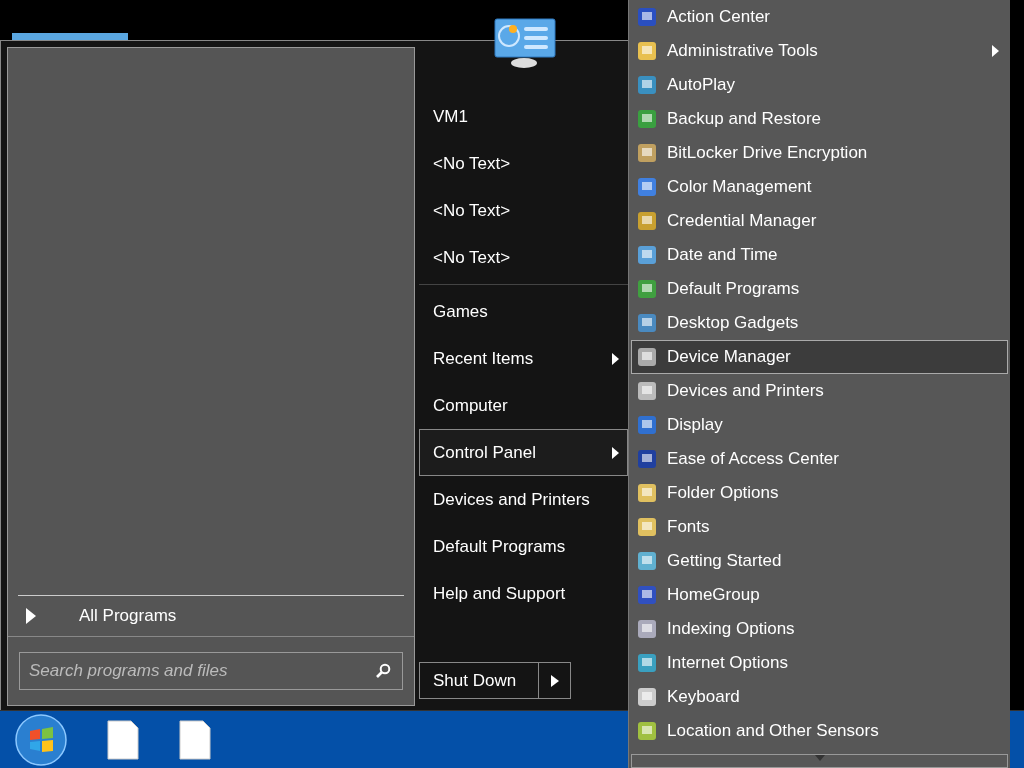 The height and width of the screenshot is (768, 1024). What do you see at coordinates (523, 311) in the screenshot?
I see `menu-item: Games` at bounding box center [523, 311].